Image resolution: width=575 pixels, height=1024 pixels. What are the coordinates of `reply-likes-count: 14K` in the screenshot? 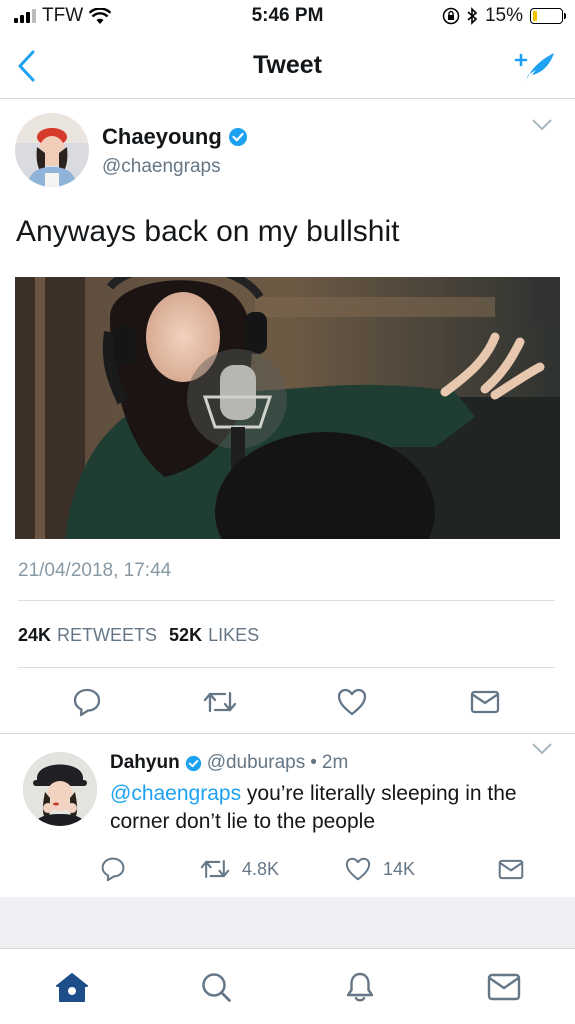 It's located at (399, 868).